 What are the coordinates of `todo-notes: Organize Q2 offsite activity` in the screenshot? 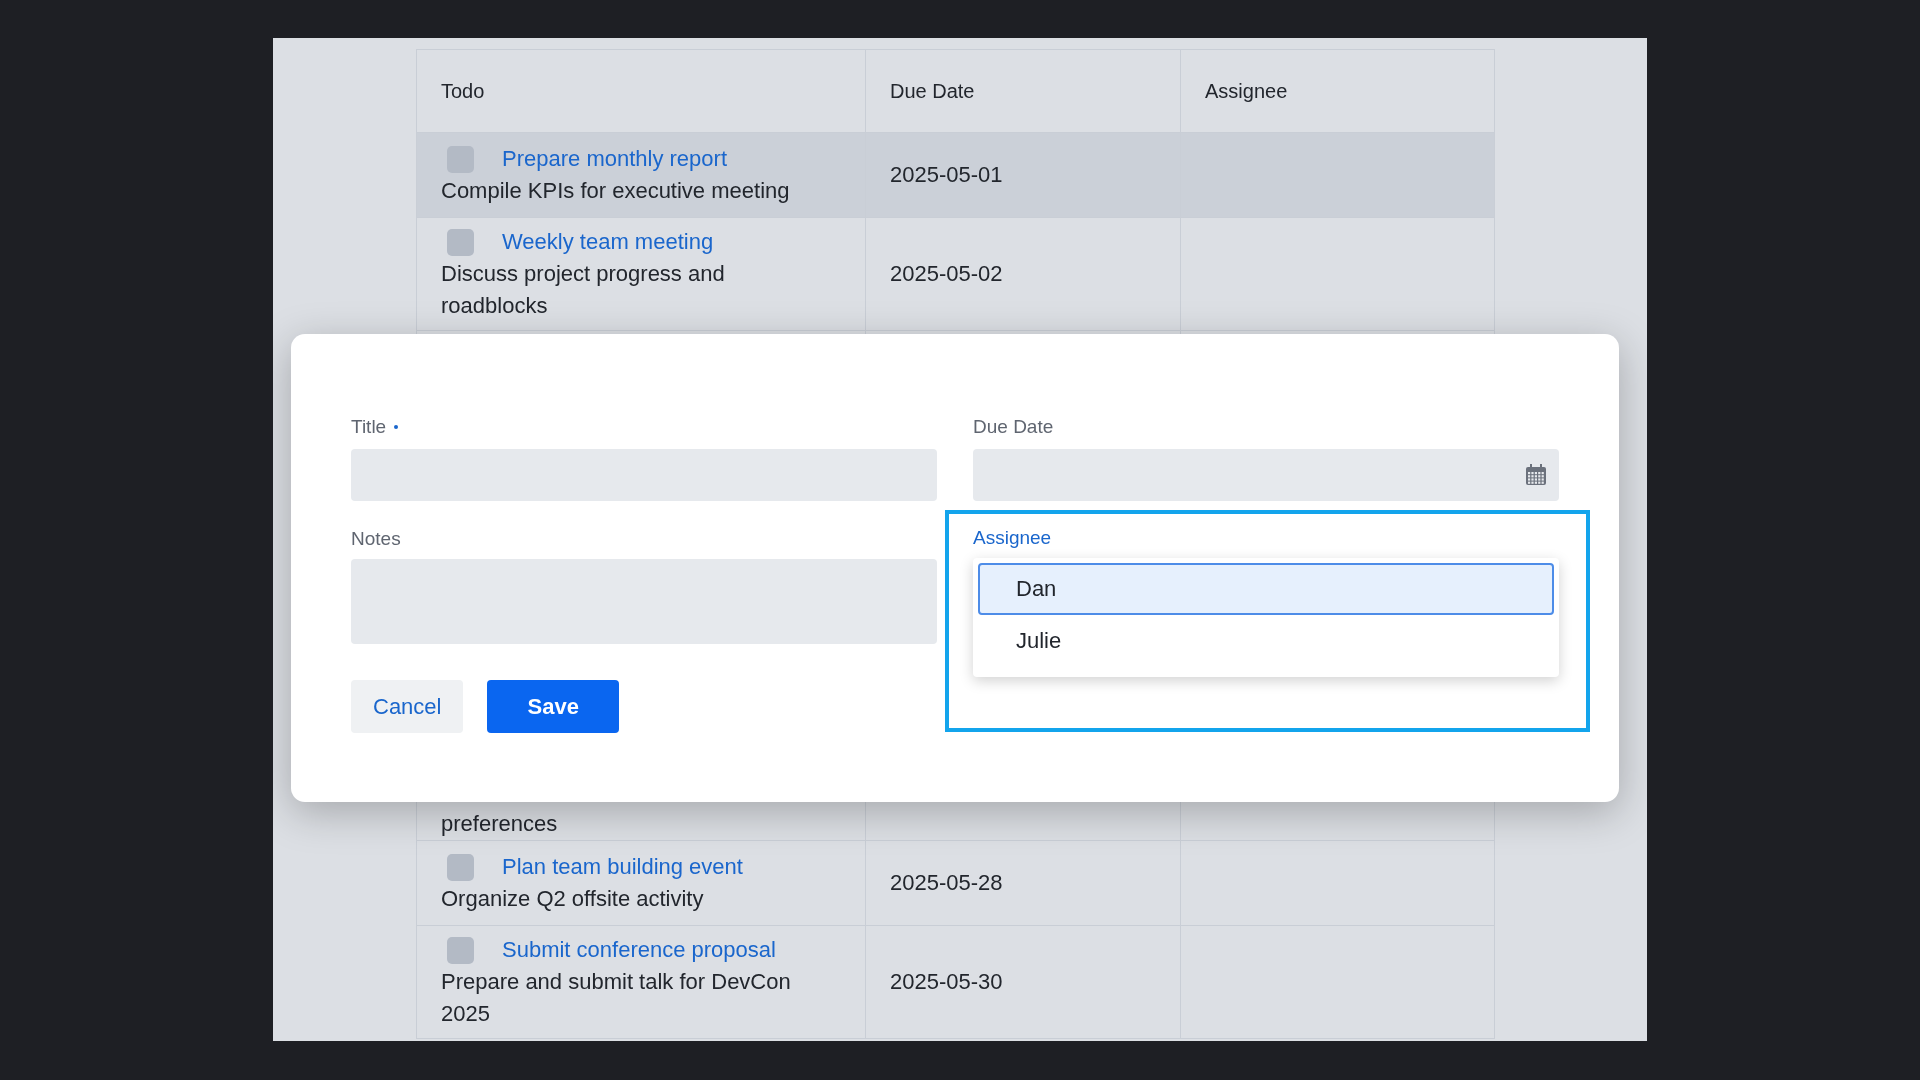 It's located at (573, 899).